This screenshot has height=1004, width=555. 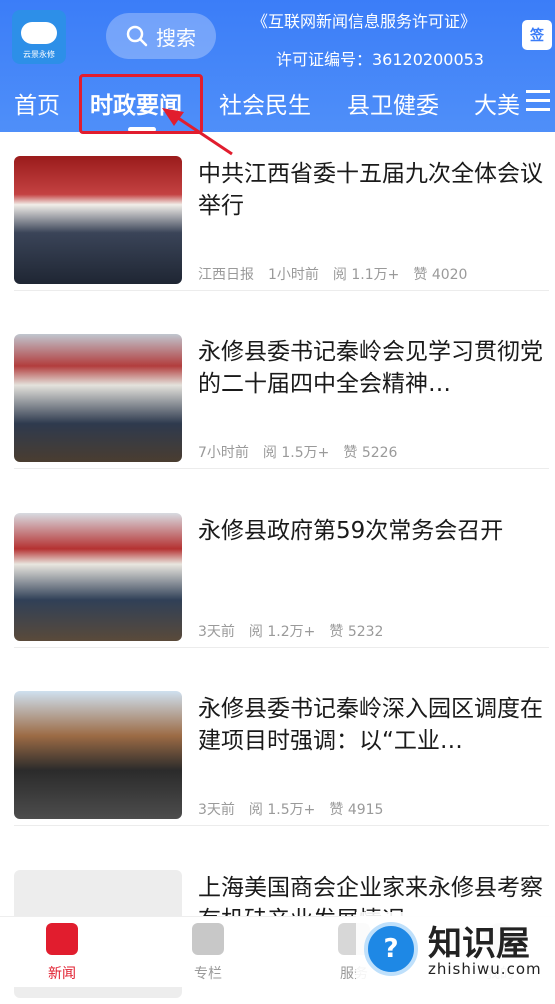 I want to click on news-likes: 赞 5232, so click(x=356, y=632).